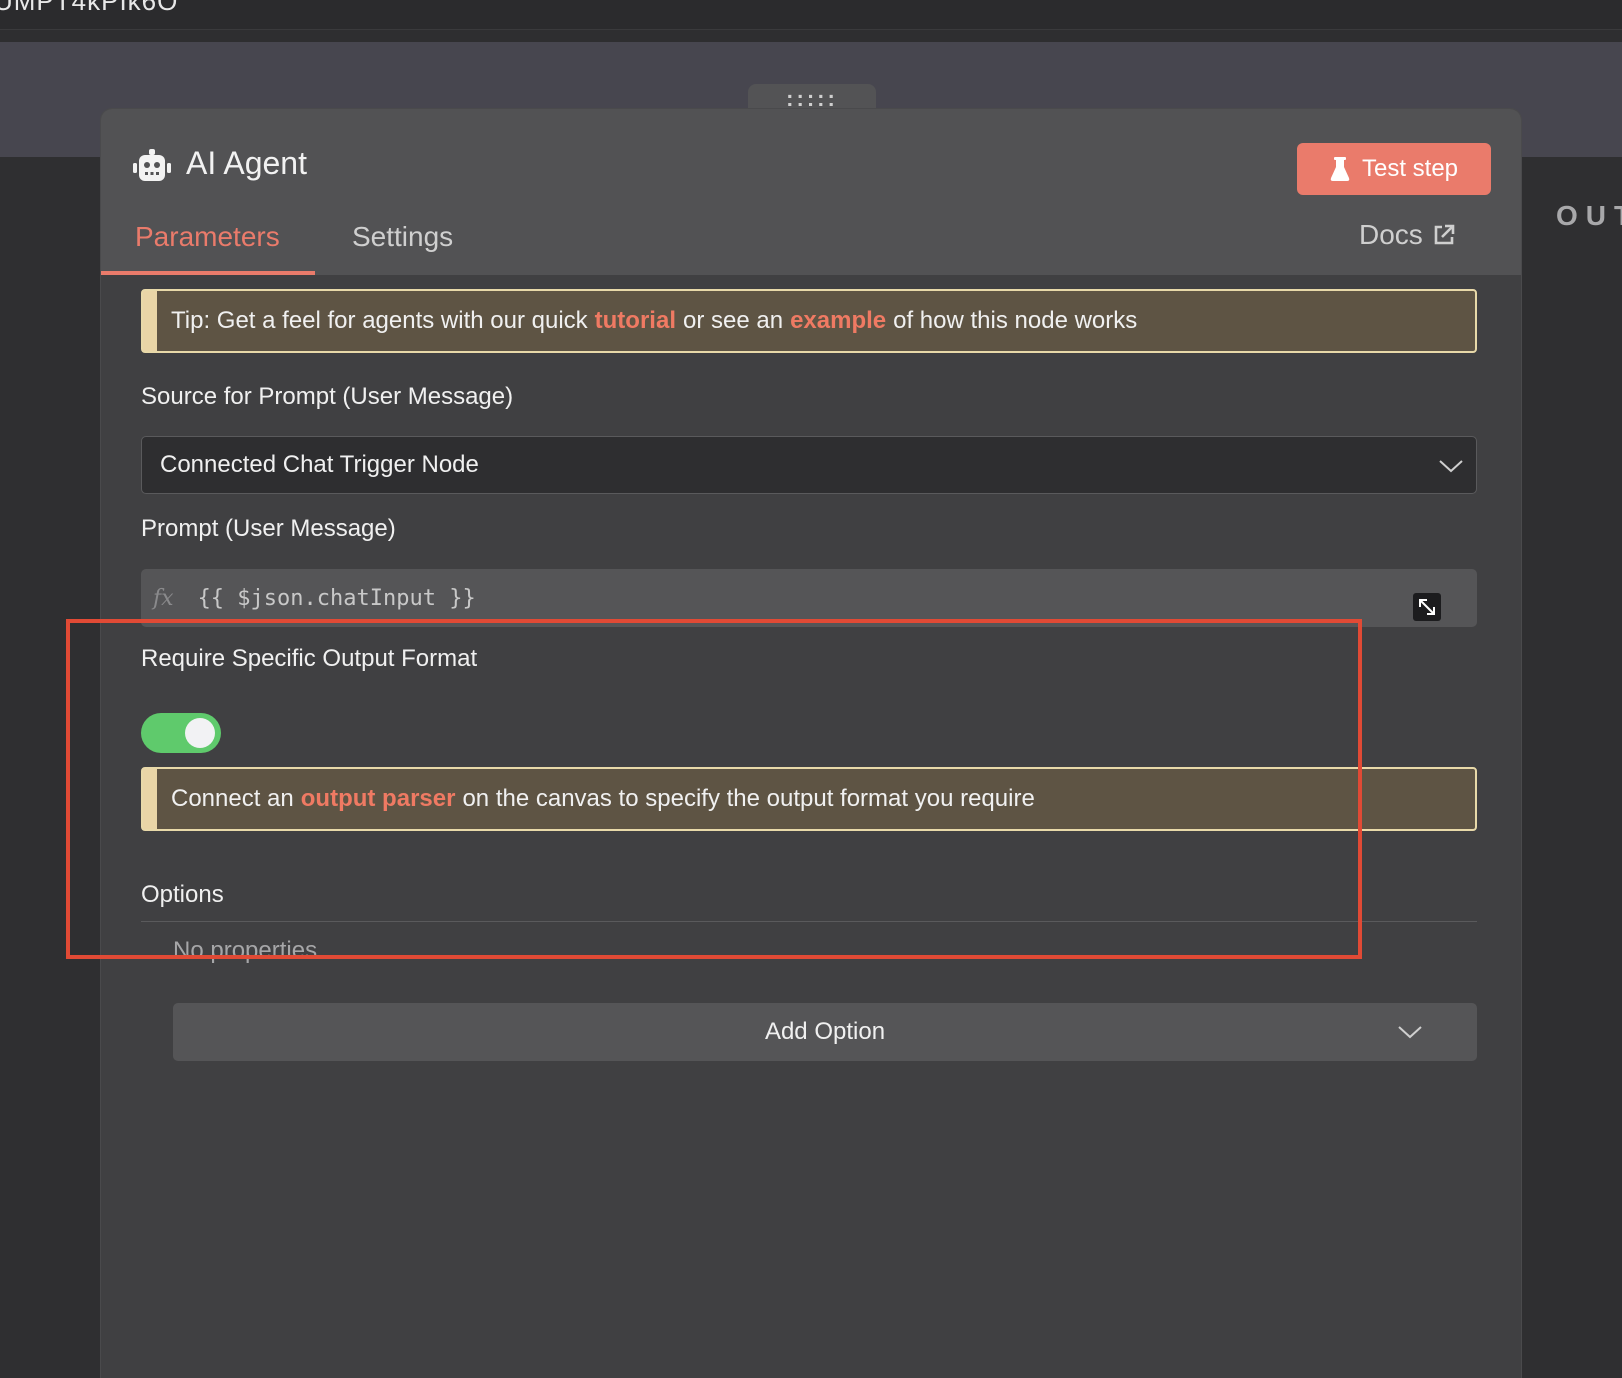 The image size is (1622, 1378). I want to click on docs-label: Docs, so click(1391, 234).